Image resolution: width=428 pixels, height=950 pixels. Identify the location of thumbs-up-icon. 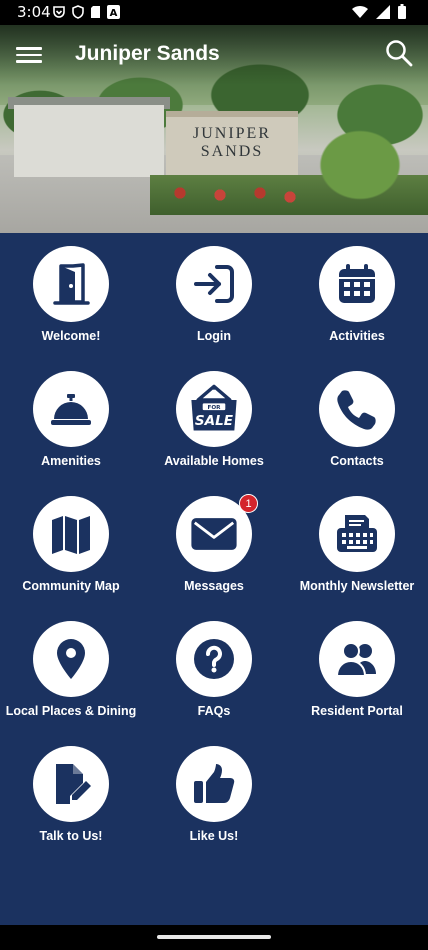
(214, 783).